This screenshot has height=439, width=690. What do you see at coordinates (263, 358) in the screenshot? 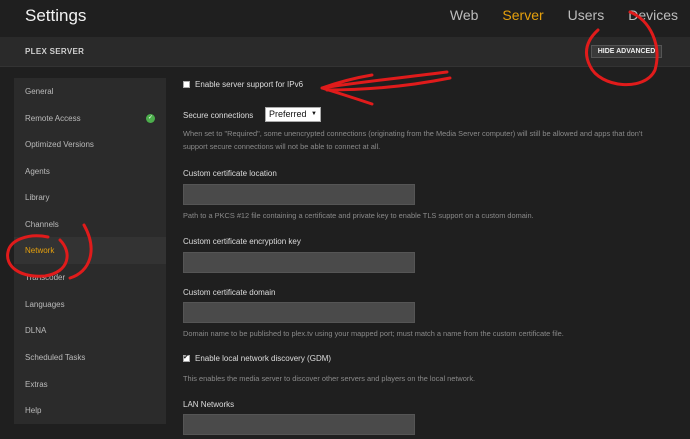
I see `gdm-label: Enable local network discovery (GDM)` at bounding box center [263, 358].